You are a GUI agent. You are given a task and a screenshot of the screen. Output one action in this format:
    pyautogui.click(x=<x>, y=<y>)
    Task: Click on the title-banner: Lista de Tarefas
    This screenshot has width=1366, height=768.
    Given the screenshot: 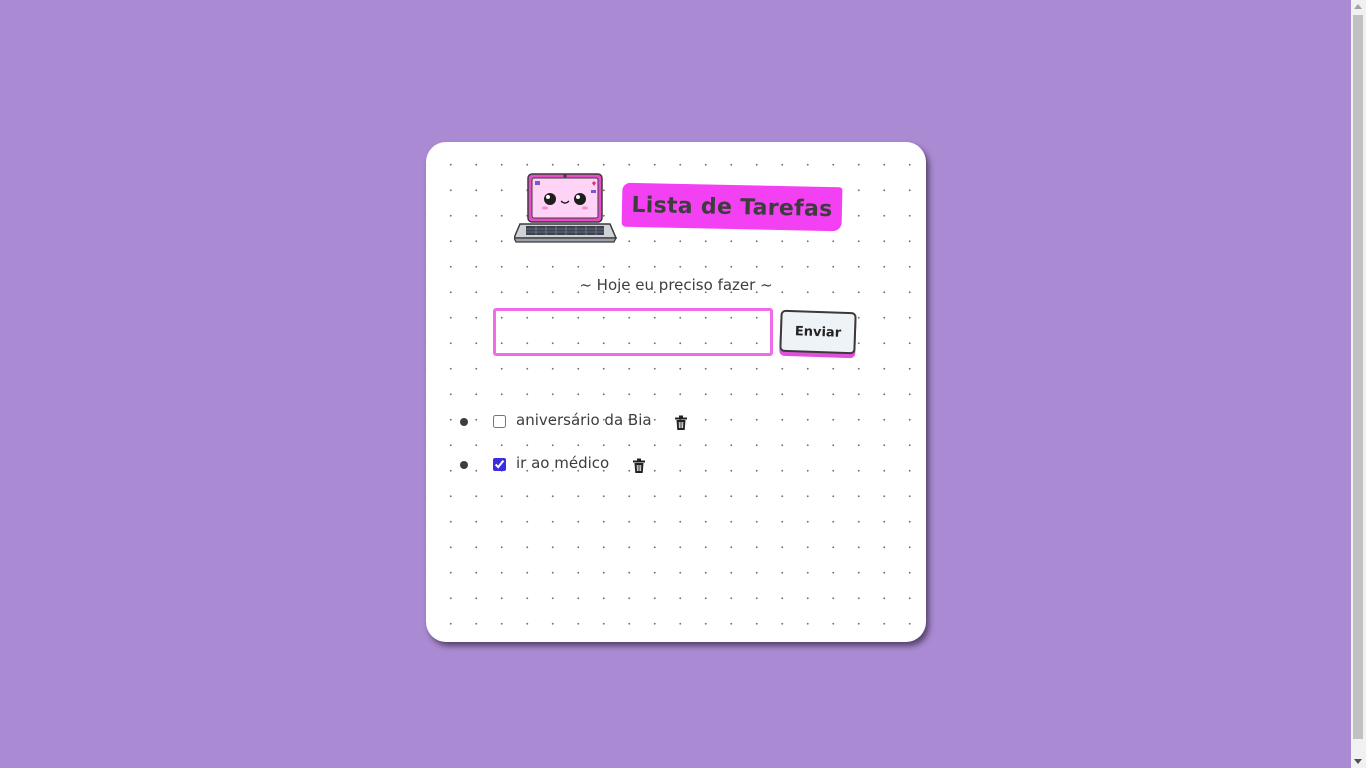 What is the action you would take?
    pyautogui.click(x=732, y=207)
    